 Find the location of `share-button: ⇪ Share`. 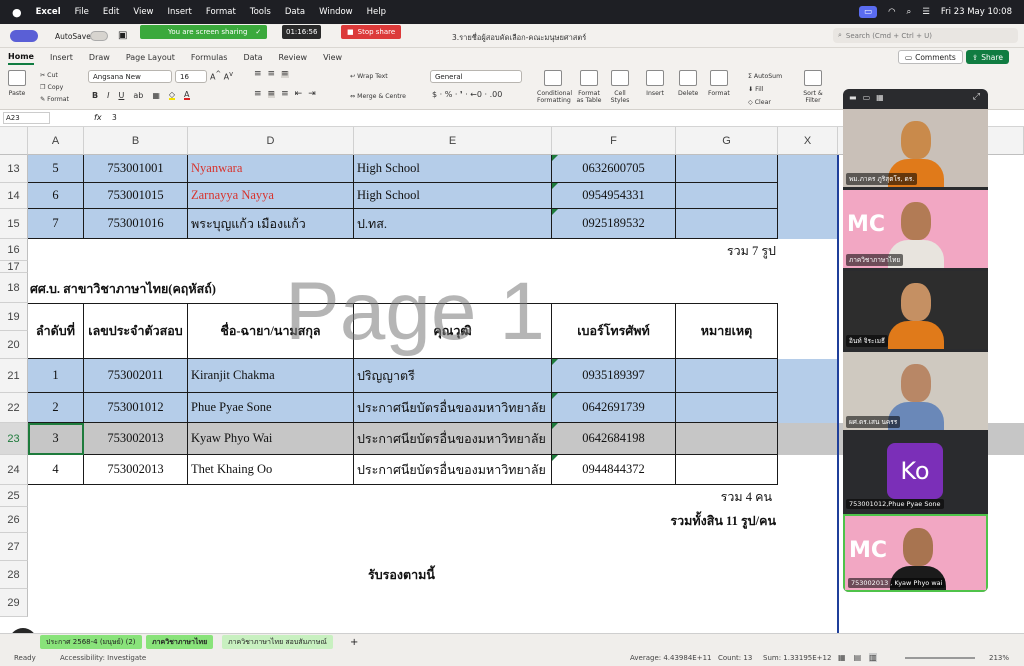

share-button: ⇪ Share is located at coordinates (987, 57).